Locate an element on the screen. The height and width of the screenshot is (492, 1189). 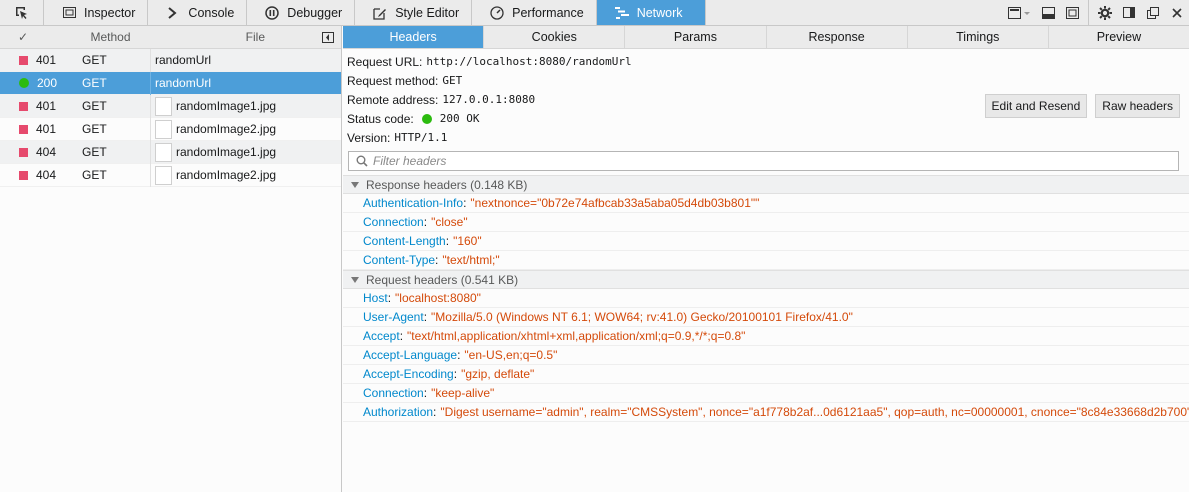
toolbar-divider is located at coordinates (1088, 13).